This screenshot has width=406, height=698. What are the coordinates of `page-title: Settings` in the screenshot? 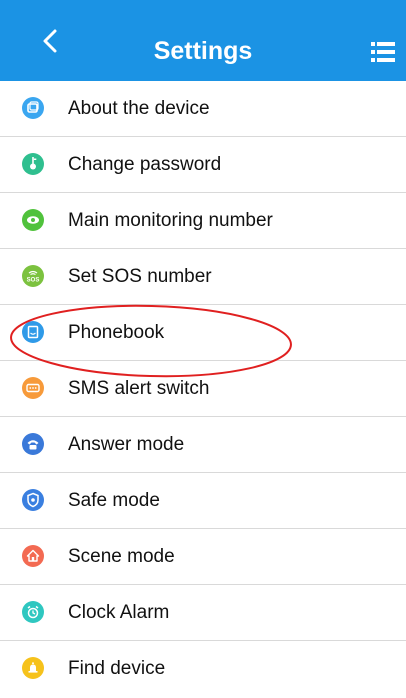 It's located at (203, 51).